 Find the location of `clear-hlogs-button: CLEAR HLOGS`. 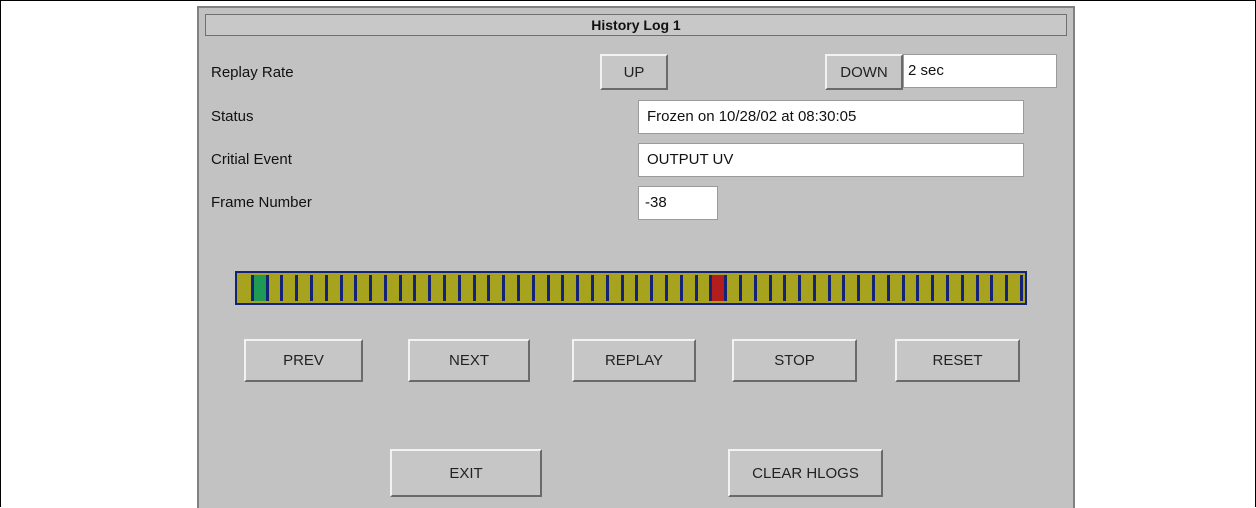

clear-hlogs-button: CLEAR HLOGS is located at coordinates (805, 473).